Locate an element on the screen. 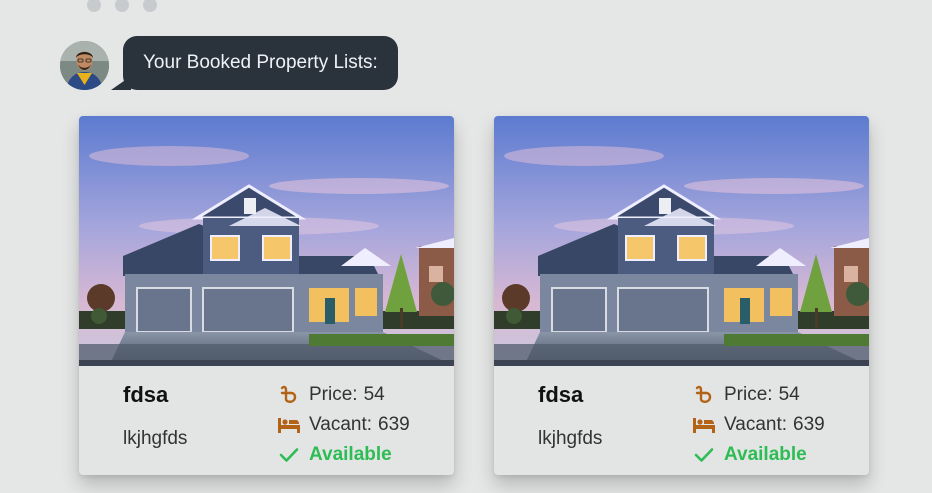 This screenshot has height=493, width=932. typing-indicator is located at coordinates (122, 6).